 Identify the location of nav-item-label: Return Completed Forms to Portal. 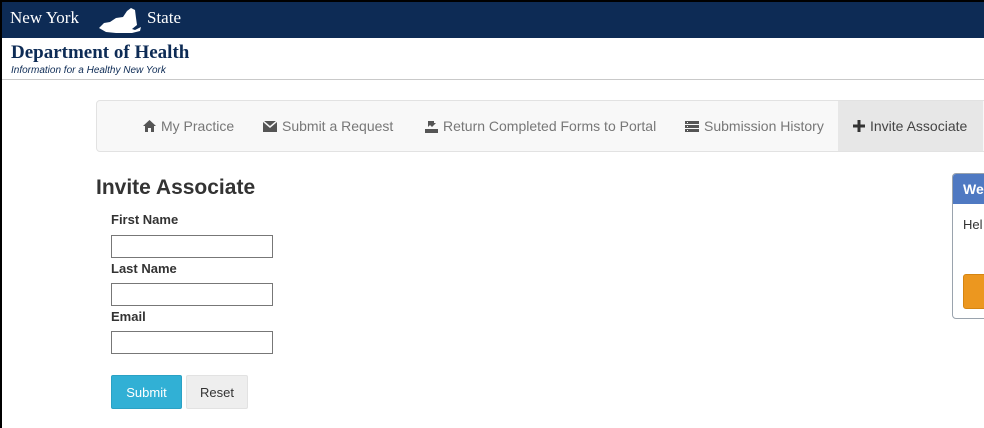
(550, 126).